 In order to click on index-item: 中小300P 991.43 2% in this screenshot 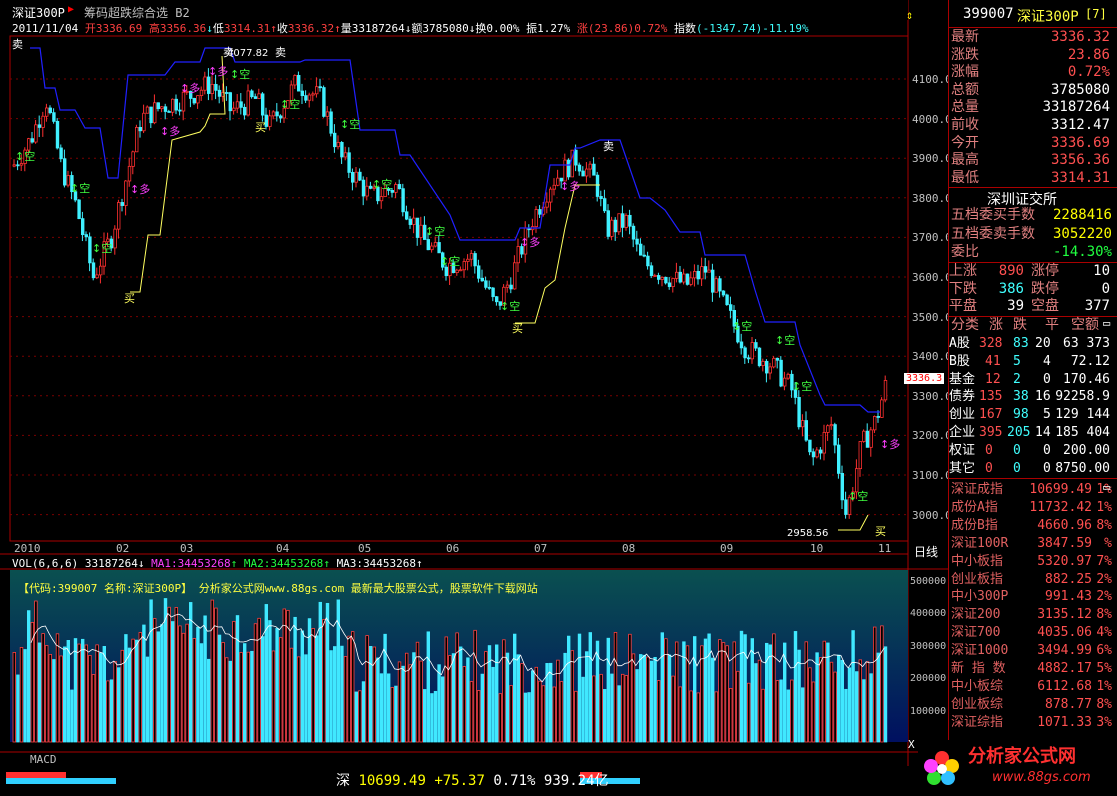, I will do `click(1032, 597)`.